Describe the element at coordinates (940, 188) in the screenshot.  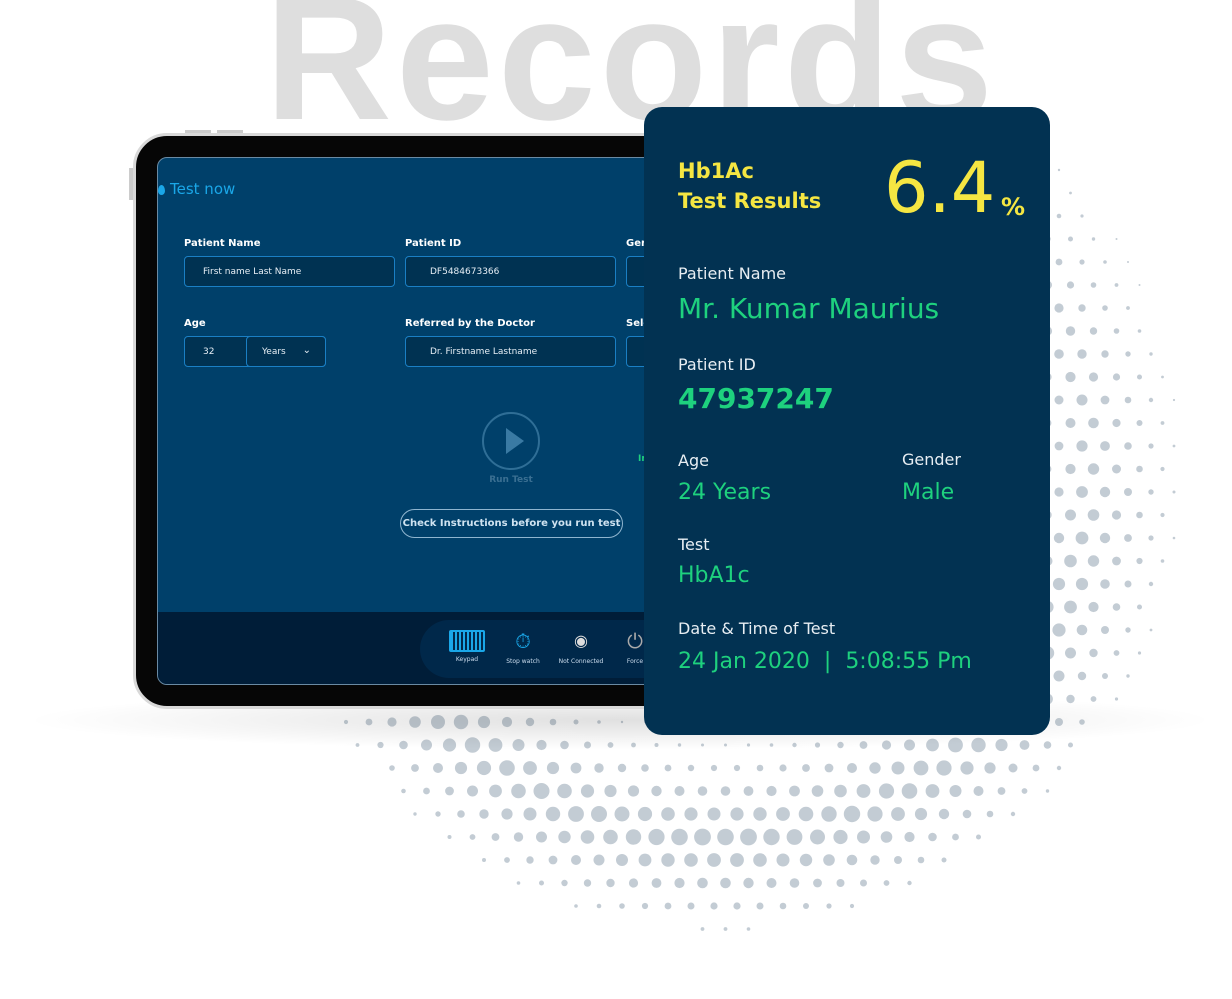
I see `result-value: 6.4` at that location.